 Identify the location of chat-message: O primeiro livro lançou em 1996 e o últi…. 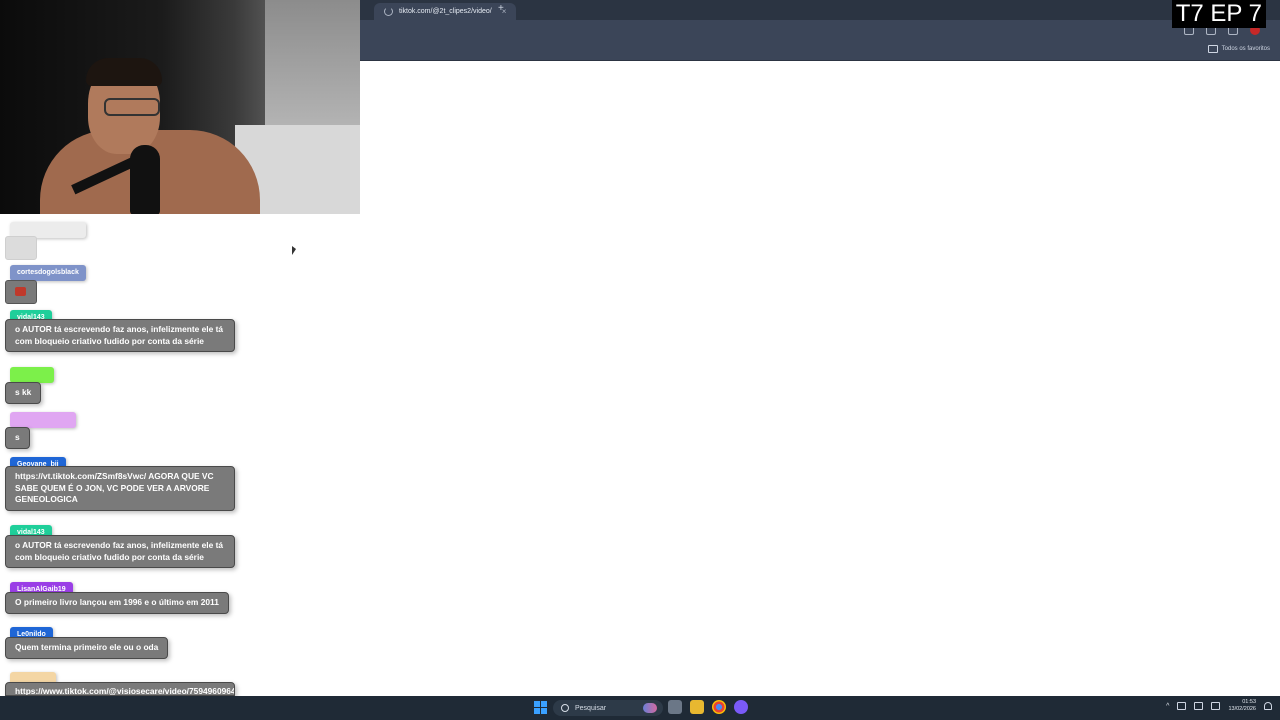
(117, 603).